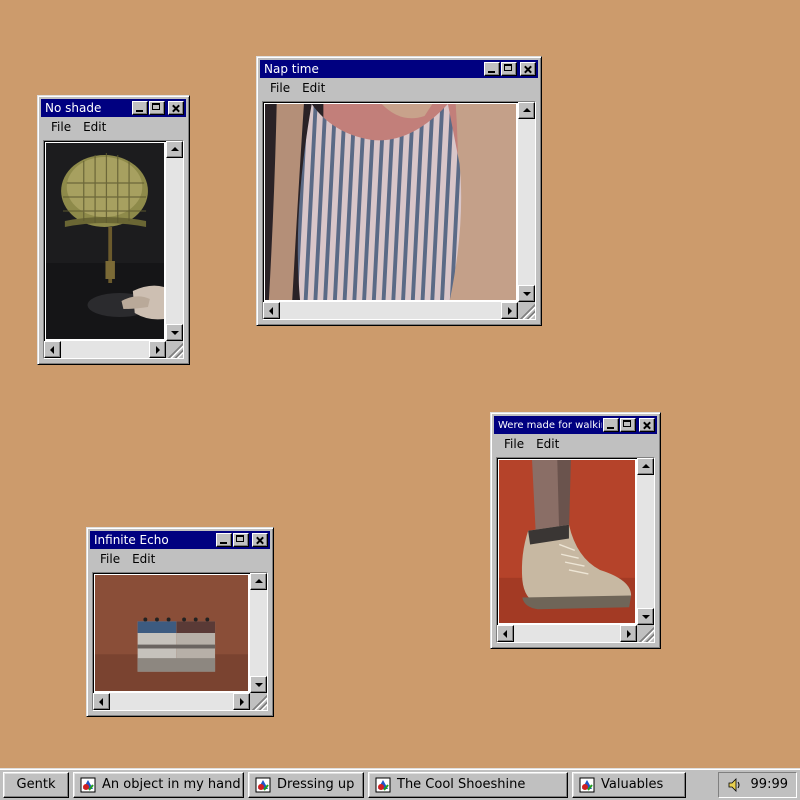  What do you see at coordinates (769, 784) in the screenshot?
I see `clock: 99:99` at bounding box center [769, 784].